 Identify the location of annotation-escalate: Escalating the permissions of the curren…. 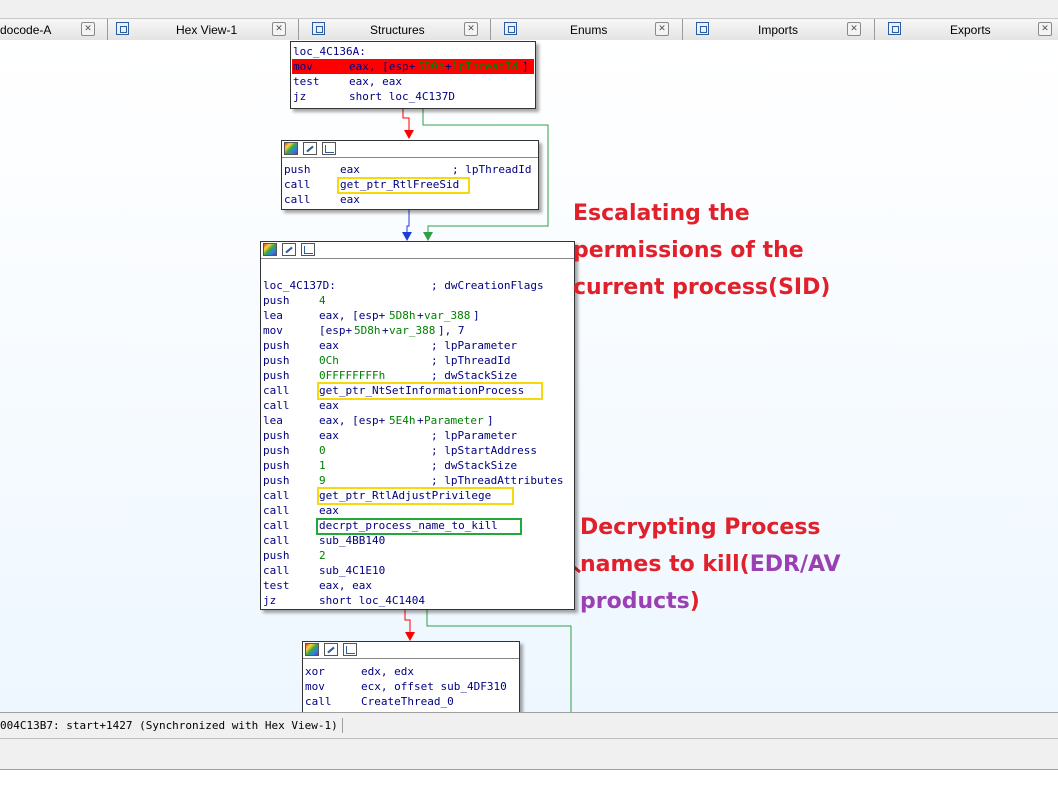
(701, 250).